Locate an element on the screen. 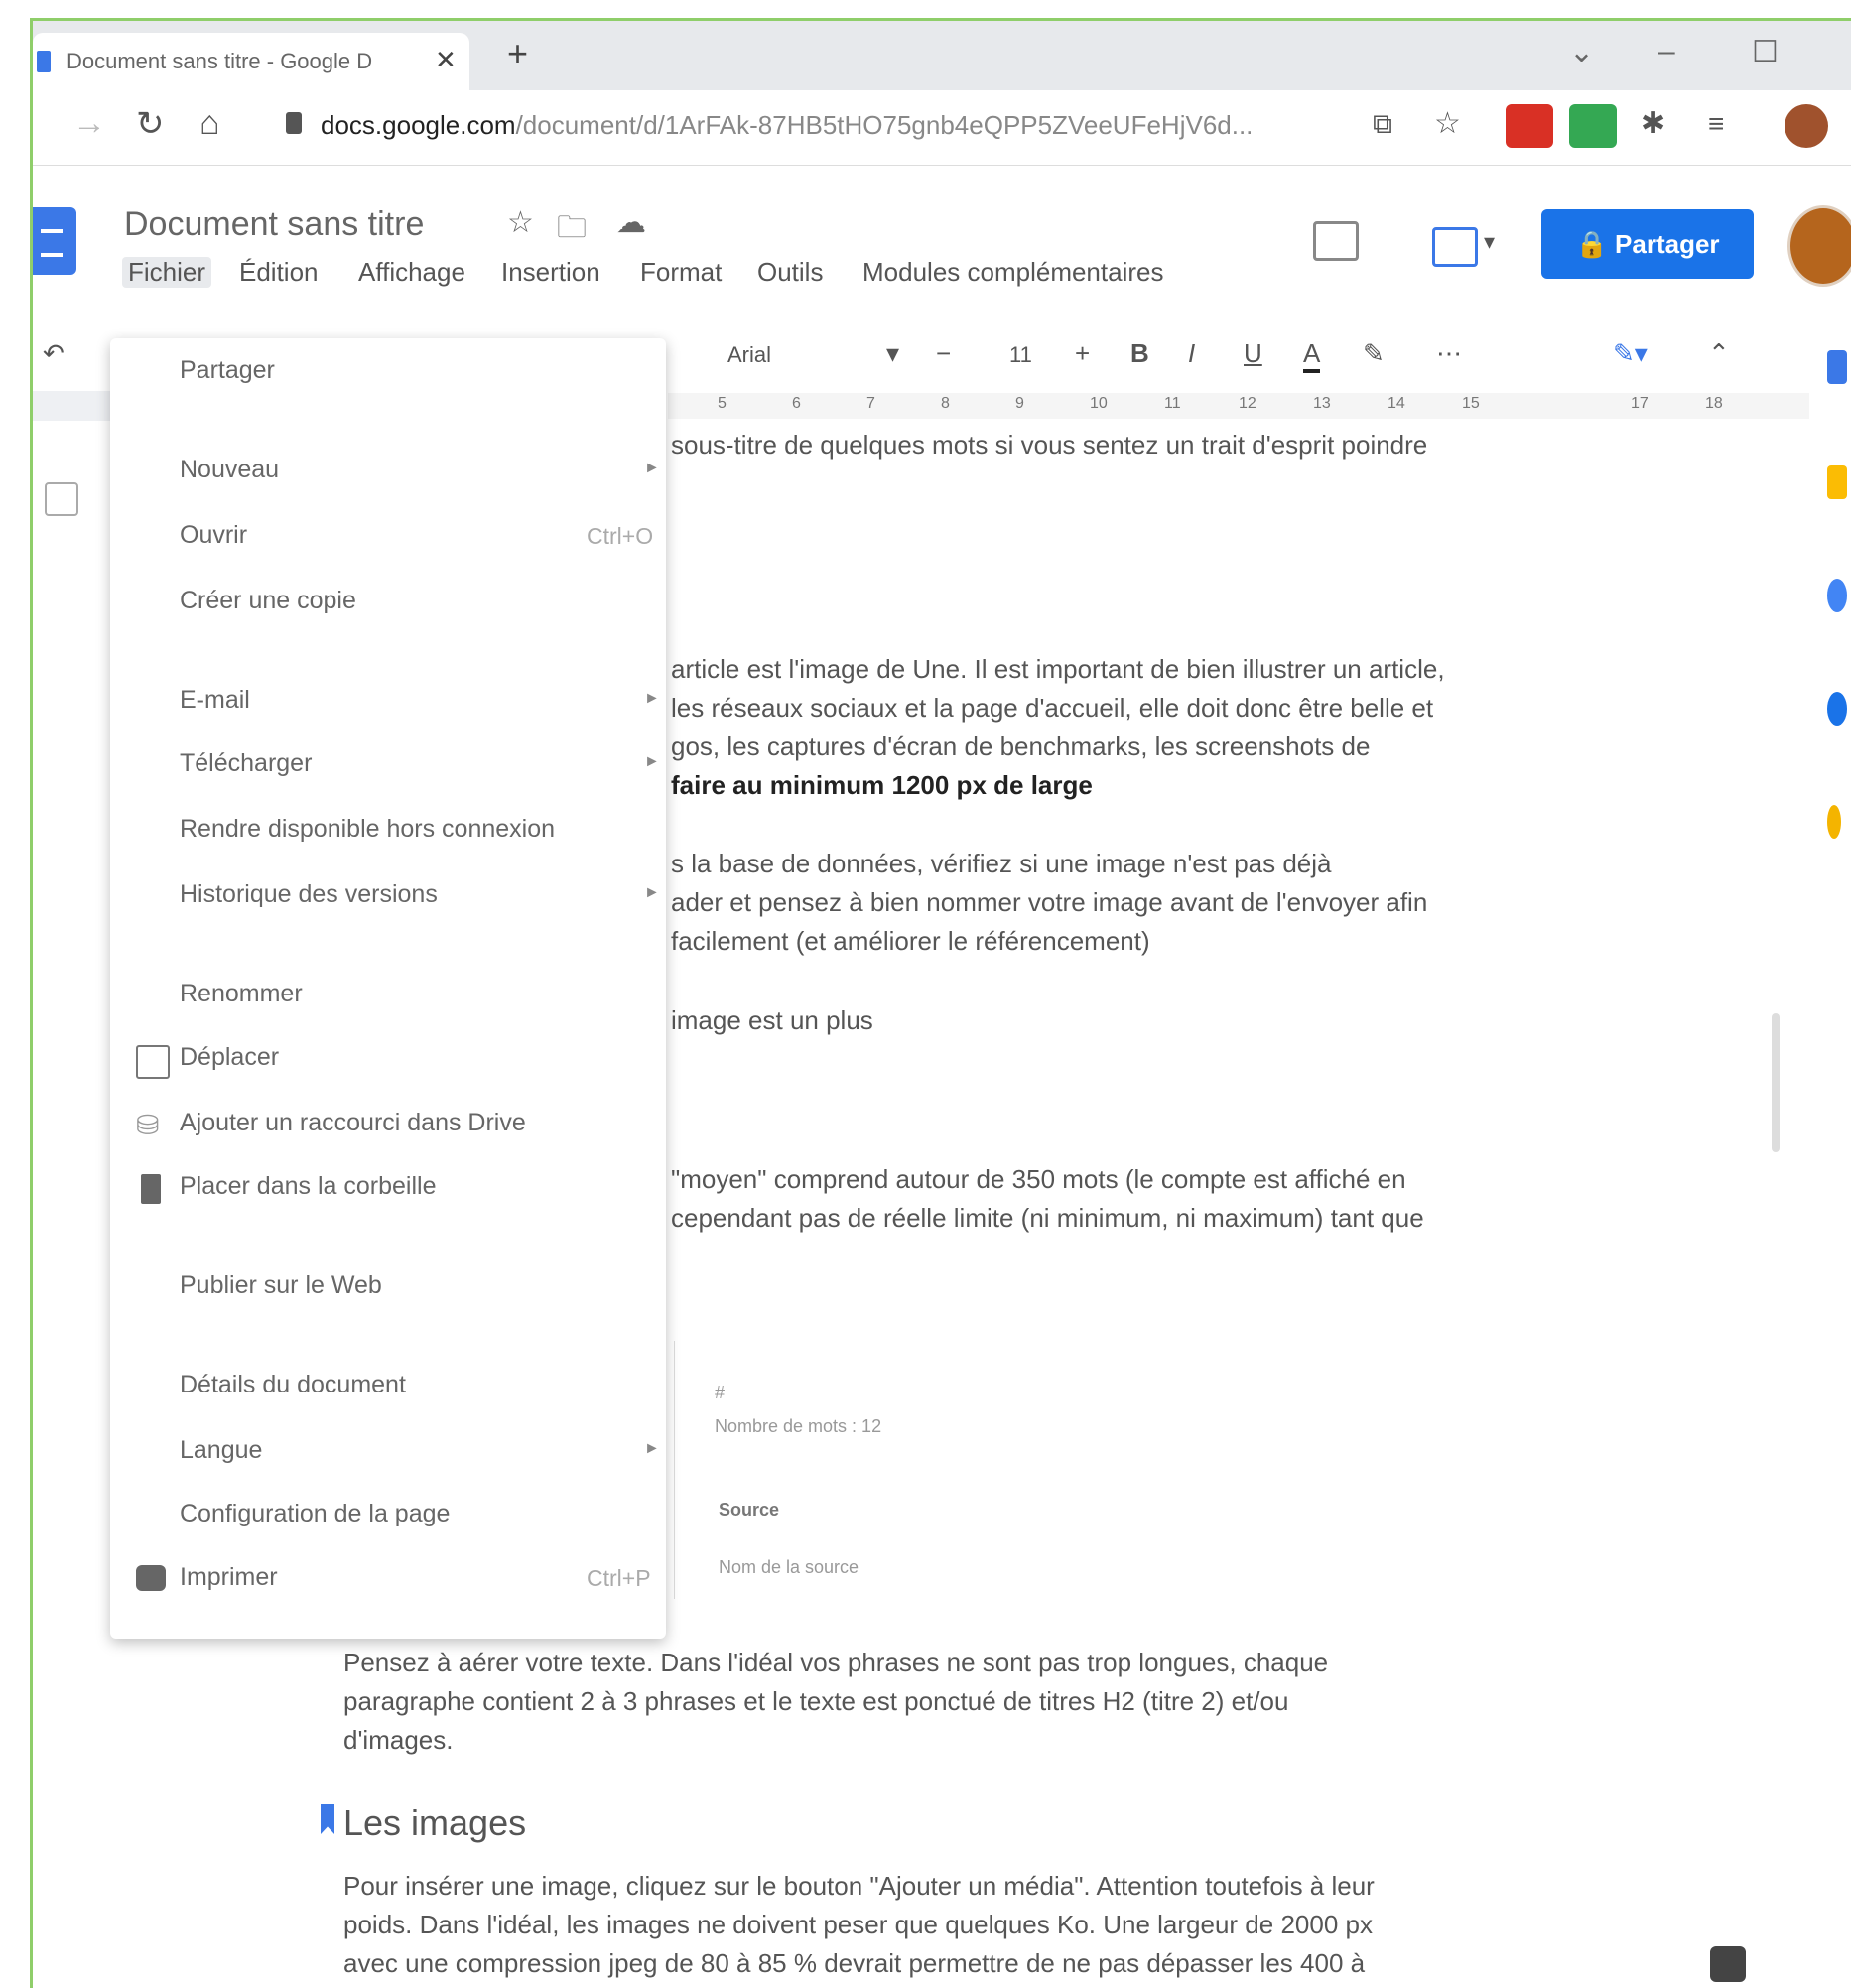 The width and height of the screenshot is (1851, 1988). ruler-tick: 7 is located at coordinates (870, 403).